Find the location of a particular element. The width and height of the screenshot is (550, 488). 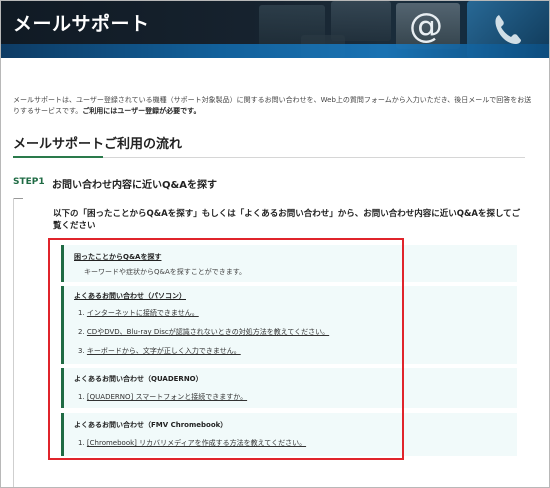

section-accent-bar is located at coordinates (58, 157).